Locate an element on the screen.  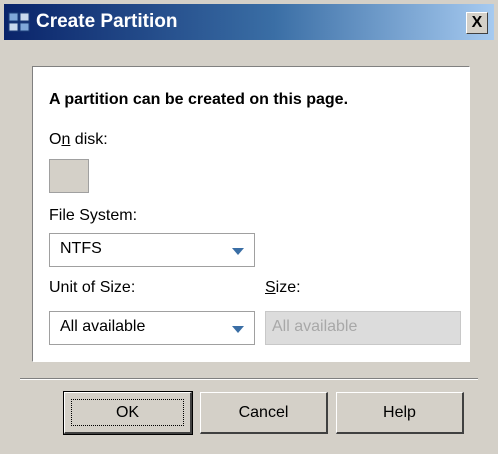
page-heading: A partition can be created on this page. is located at coordinates (199, 99).